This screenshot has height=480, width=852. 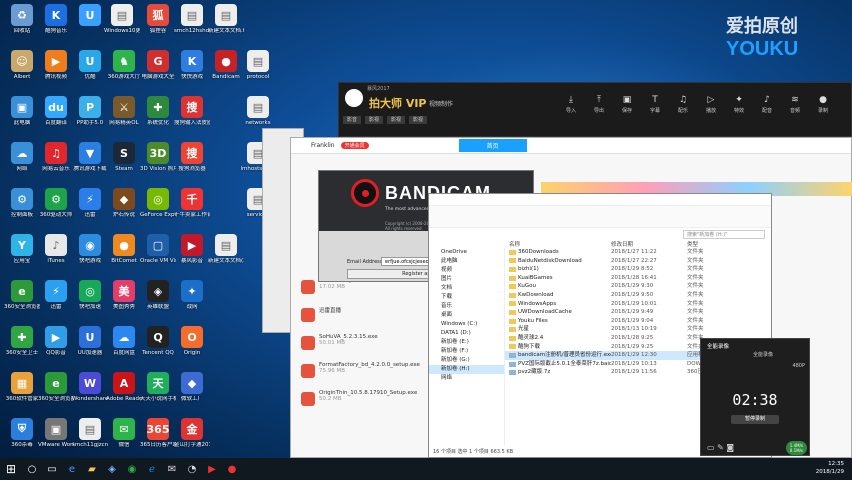 I want to click on file-row: WindowsApps 2018/1/29 10:01 文件夹, so click(x=638, y=304).